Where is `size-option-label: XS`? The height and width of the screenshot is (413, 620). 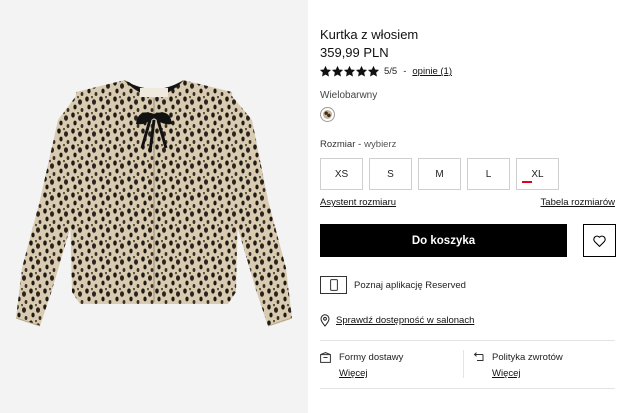
size-option-label: XS is located at coordinates (341, 174).